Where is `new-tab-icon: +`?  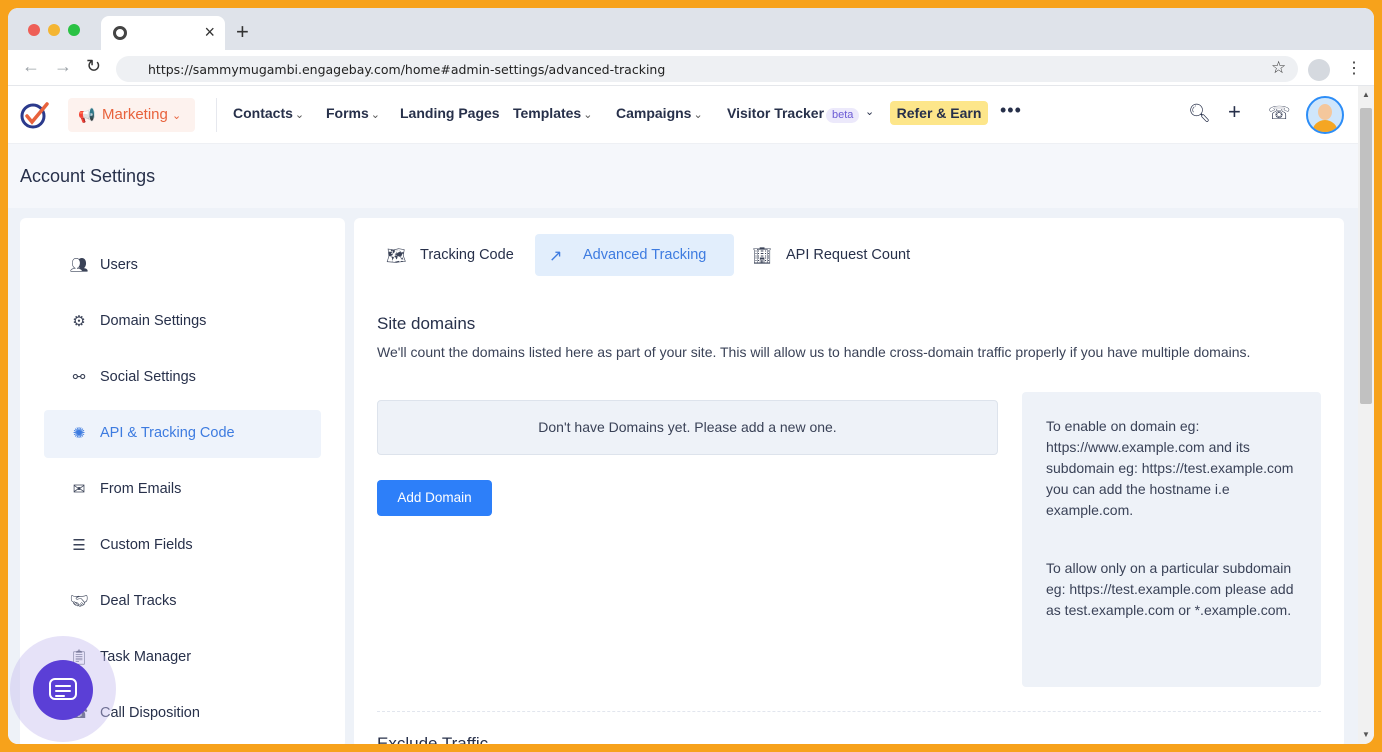
new-tab-icon: + is located at coordinates (242, 32).